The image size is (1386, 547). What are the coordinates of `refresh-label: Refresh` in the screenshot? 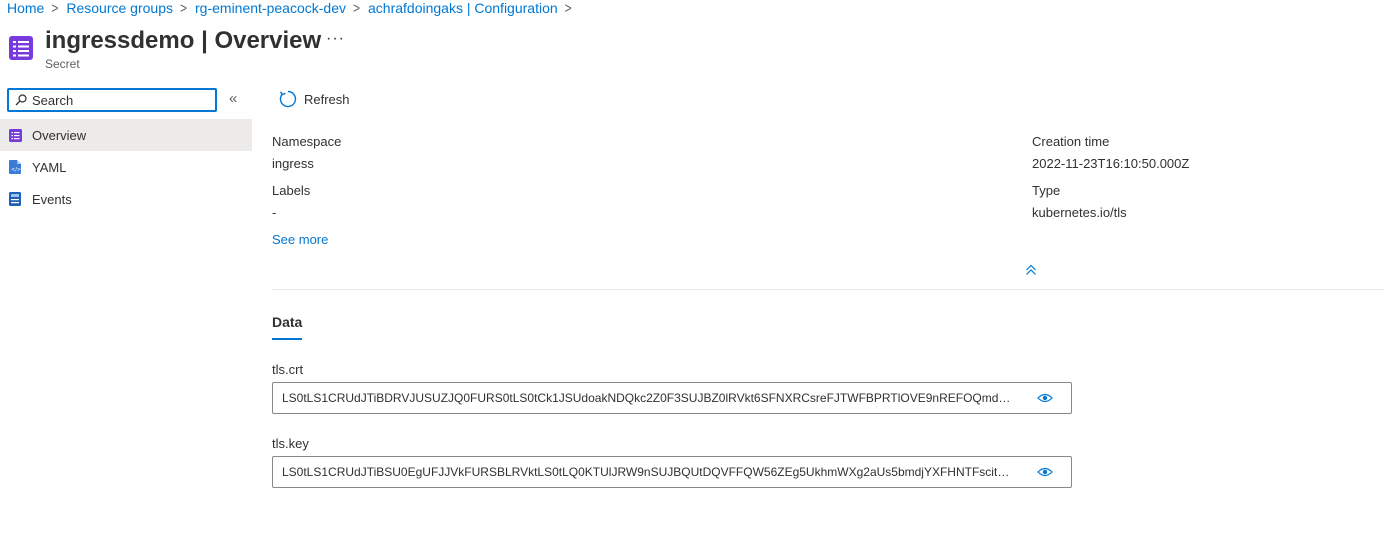 It's located at (327, 99).